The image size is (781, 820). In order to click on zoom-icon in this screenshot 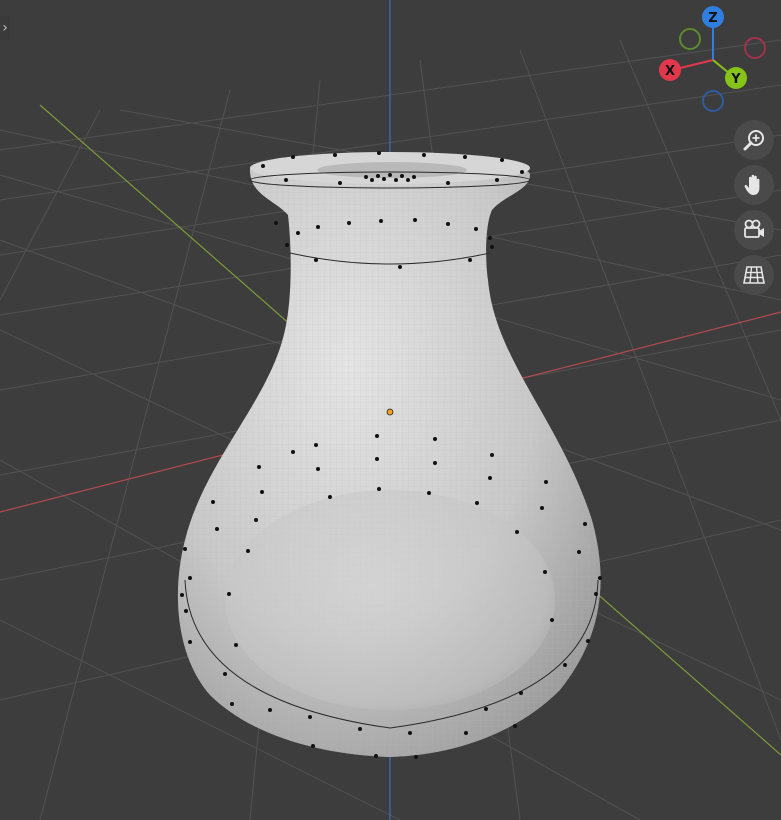, I will do `click(753, 140)`.